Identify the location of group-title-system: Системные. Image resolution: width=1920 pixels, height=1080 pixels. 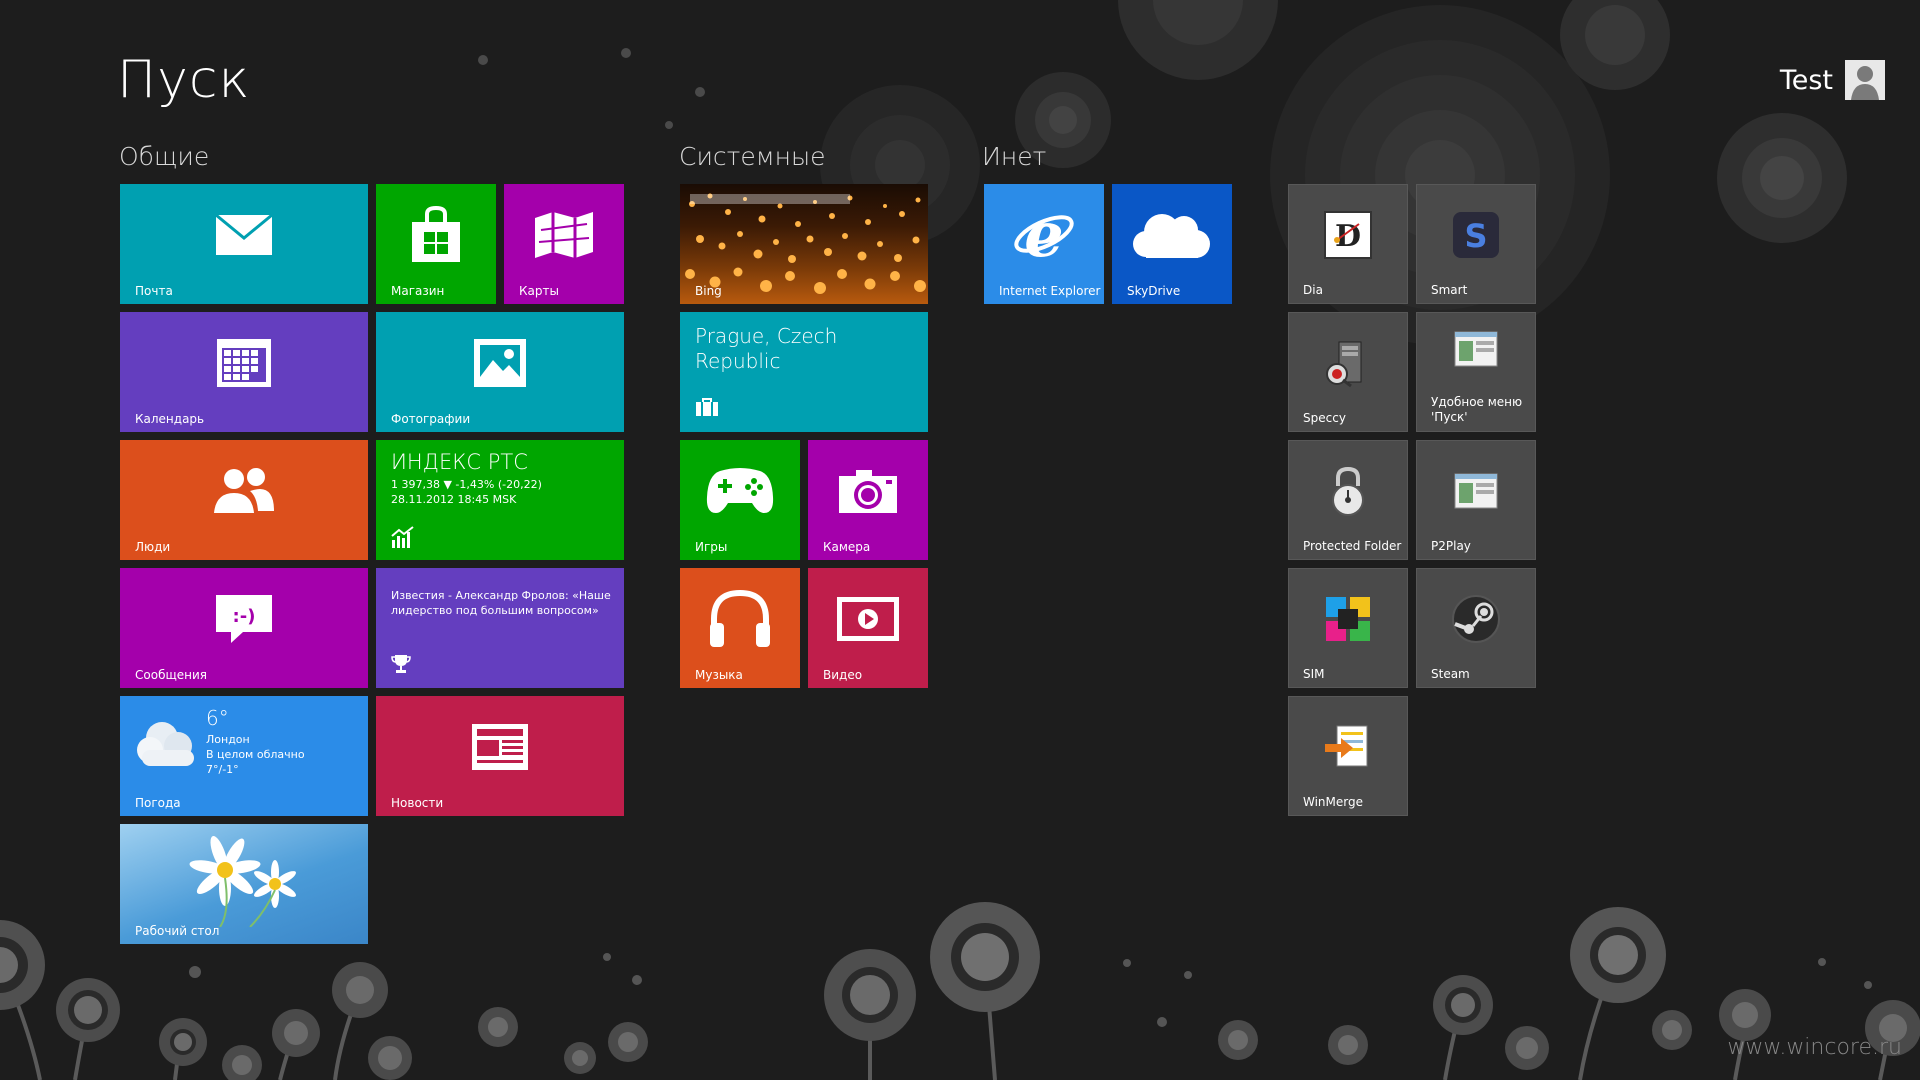
(752, 156).